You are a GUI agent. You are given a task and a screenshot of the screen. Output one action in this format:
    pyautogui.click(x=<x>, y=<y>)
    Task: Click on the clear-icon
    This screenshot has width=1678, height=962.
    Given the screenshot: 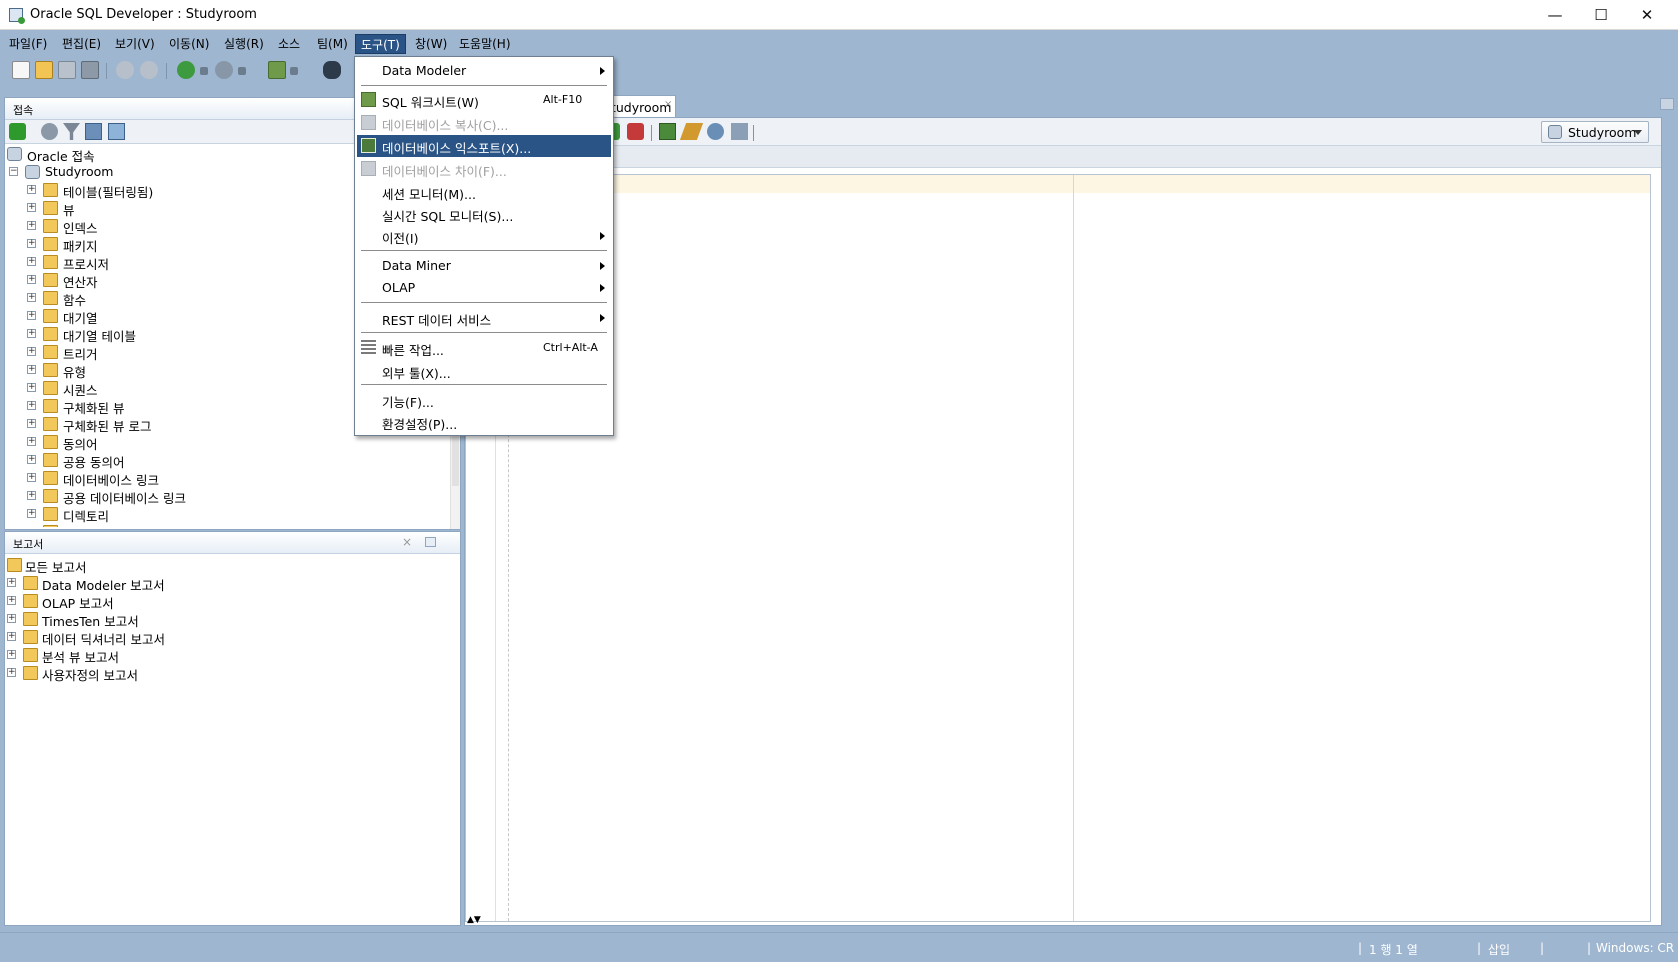 What is the action you would take?
    pyautogui.click(x=691, y=131)
    